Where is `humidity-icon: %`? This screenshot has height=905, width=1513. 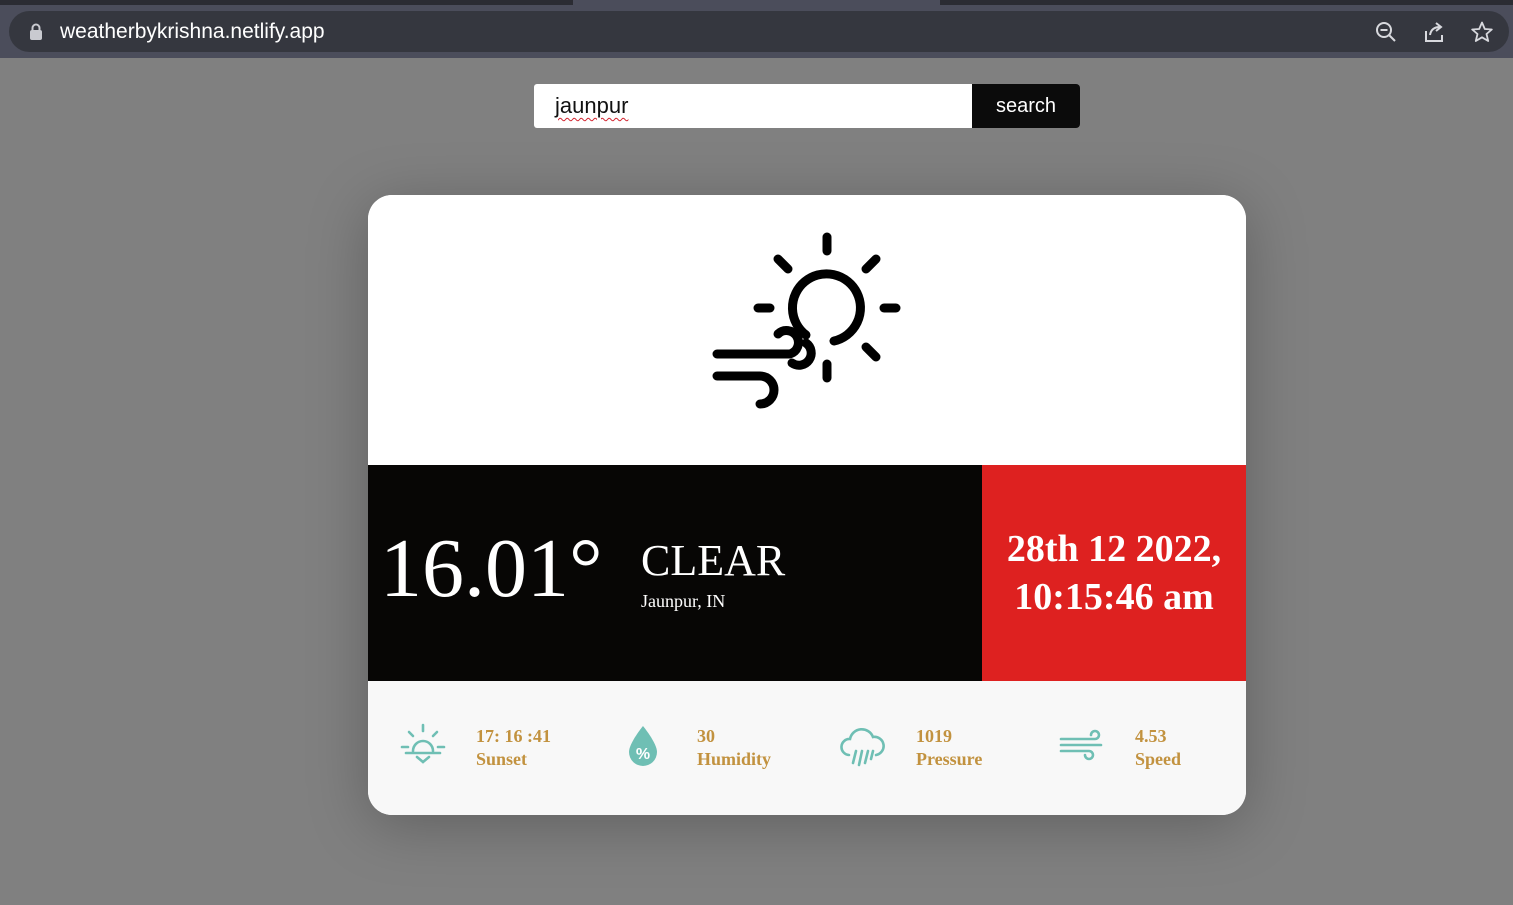 humidity-icon: % is located at coordinates (643, 746).